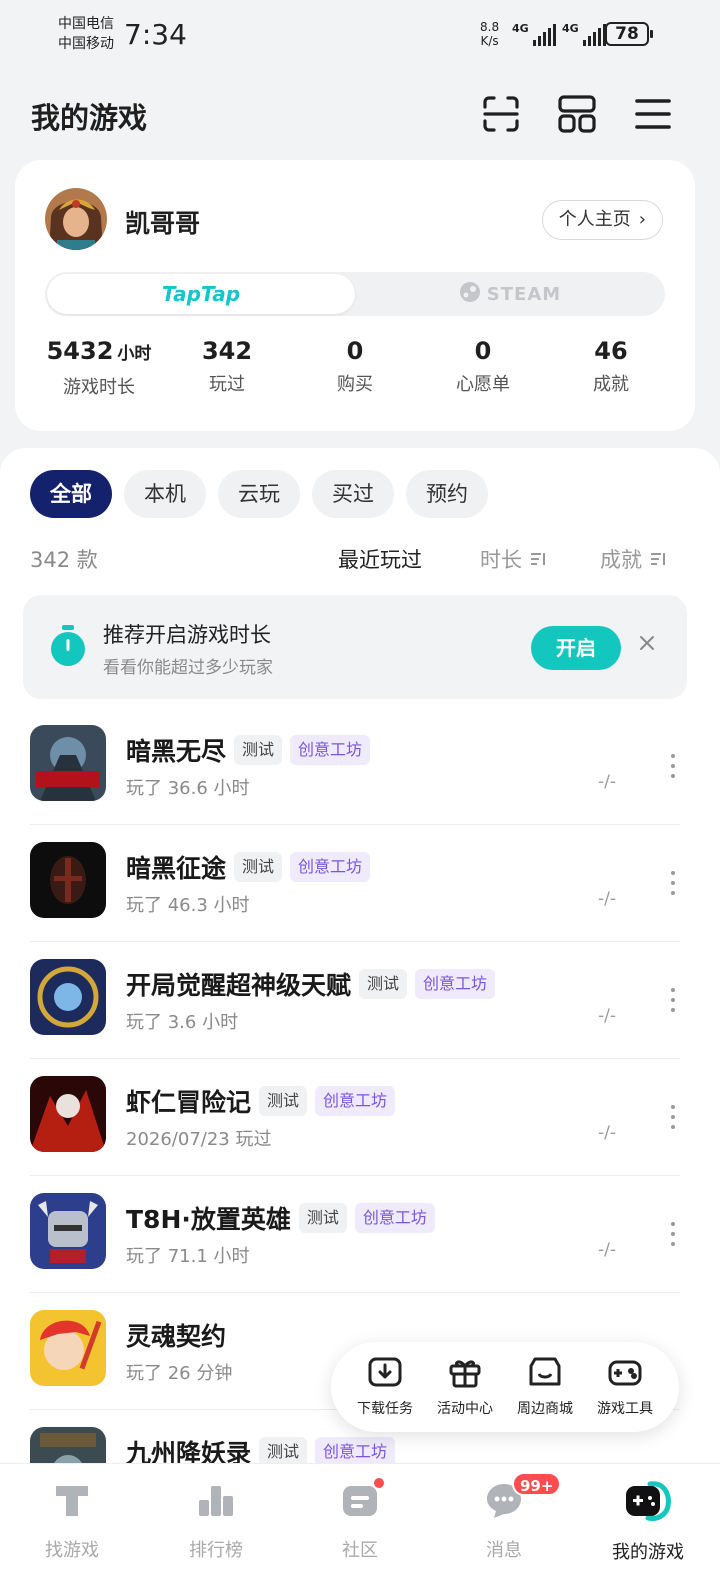 The image size is (720, 1593). Describe the element at coordinates (577, 114) in the screenshot. I see `grid-icon` at that location.